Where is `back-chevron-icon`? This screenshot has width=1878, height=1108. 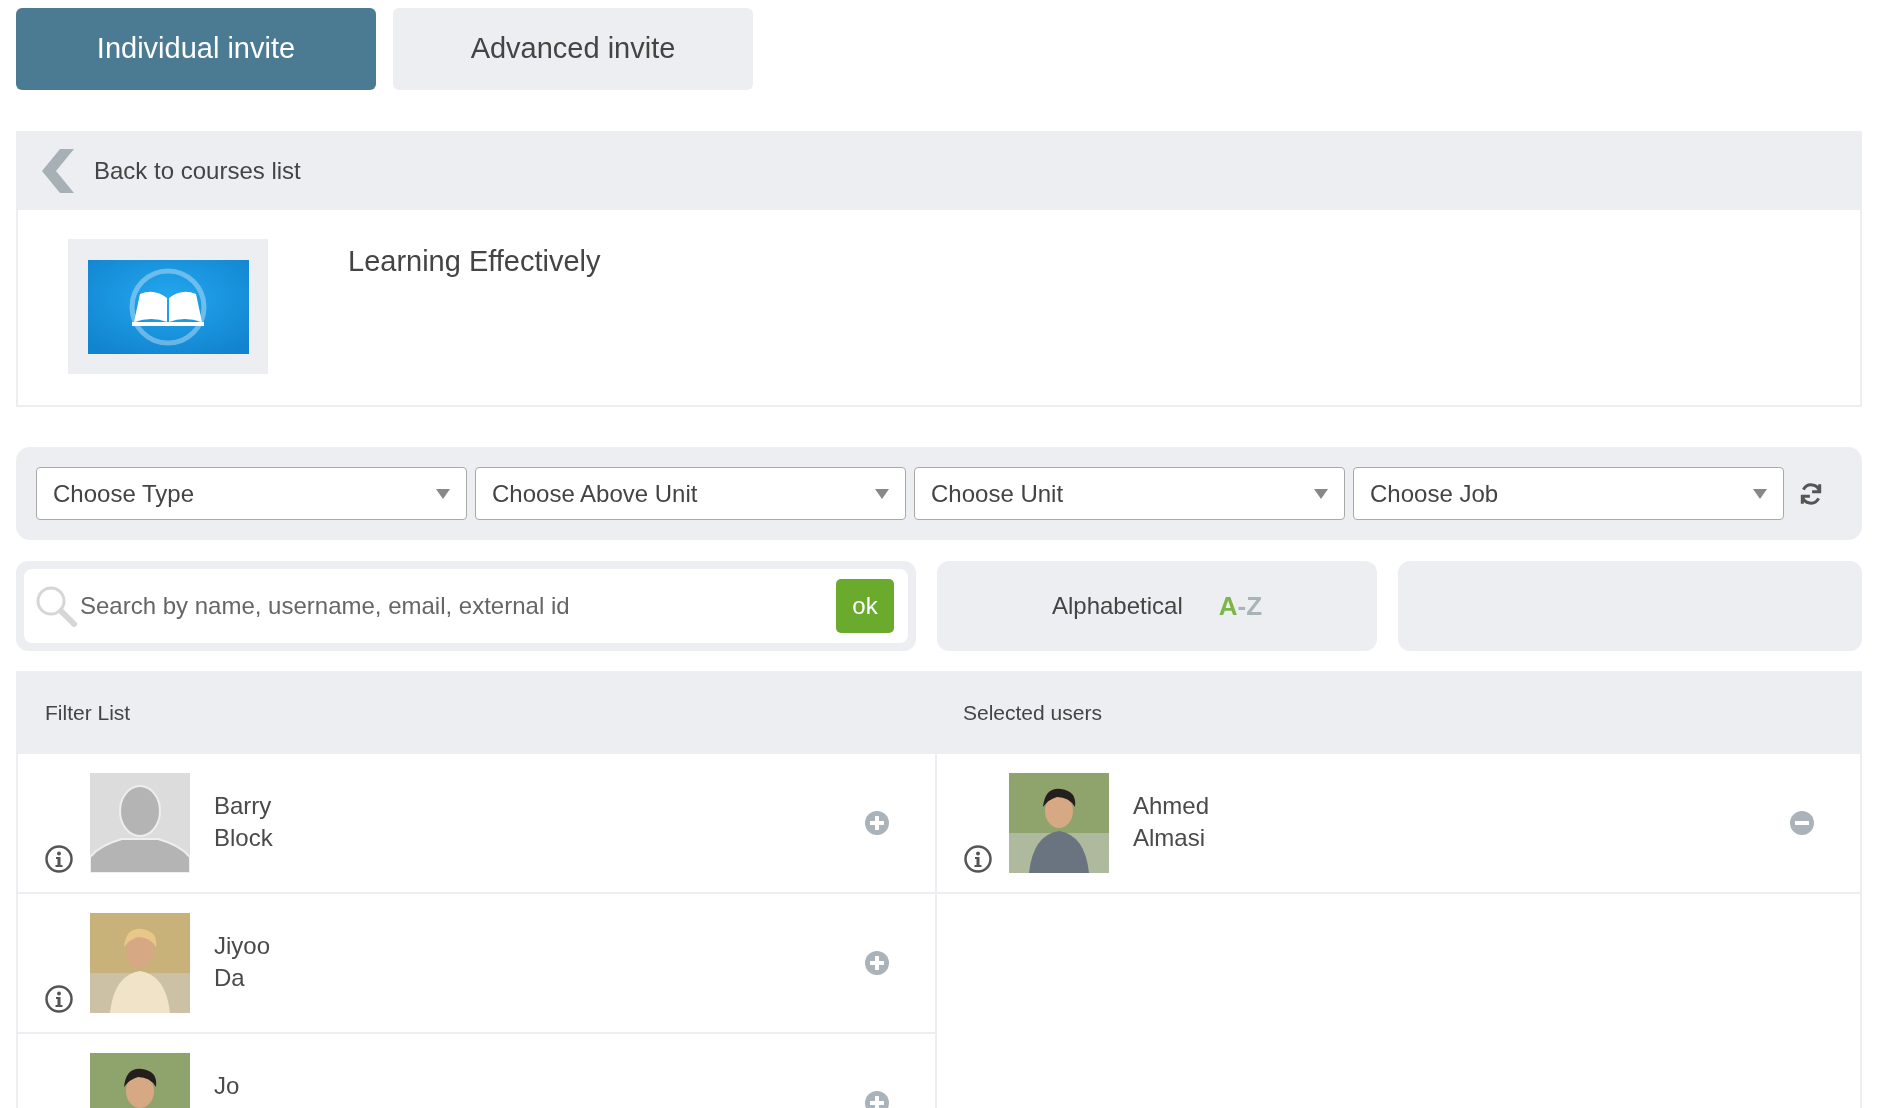
back-chevron-icon is located at coordinates (57, 170).